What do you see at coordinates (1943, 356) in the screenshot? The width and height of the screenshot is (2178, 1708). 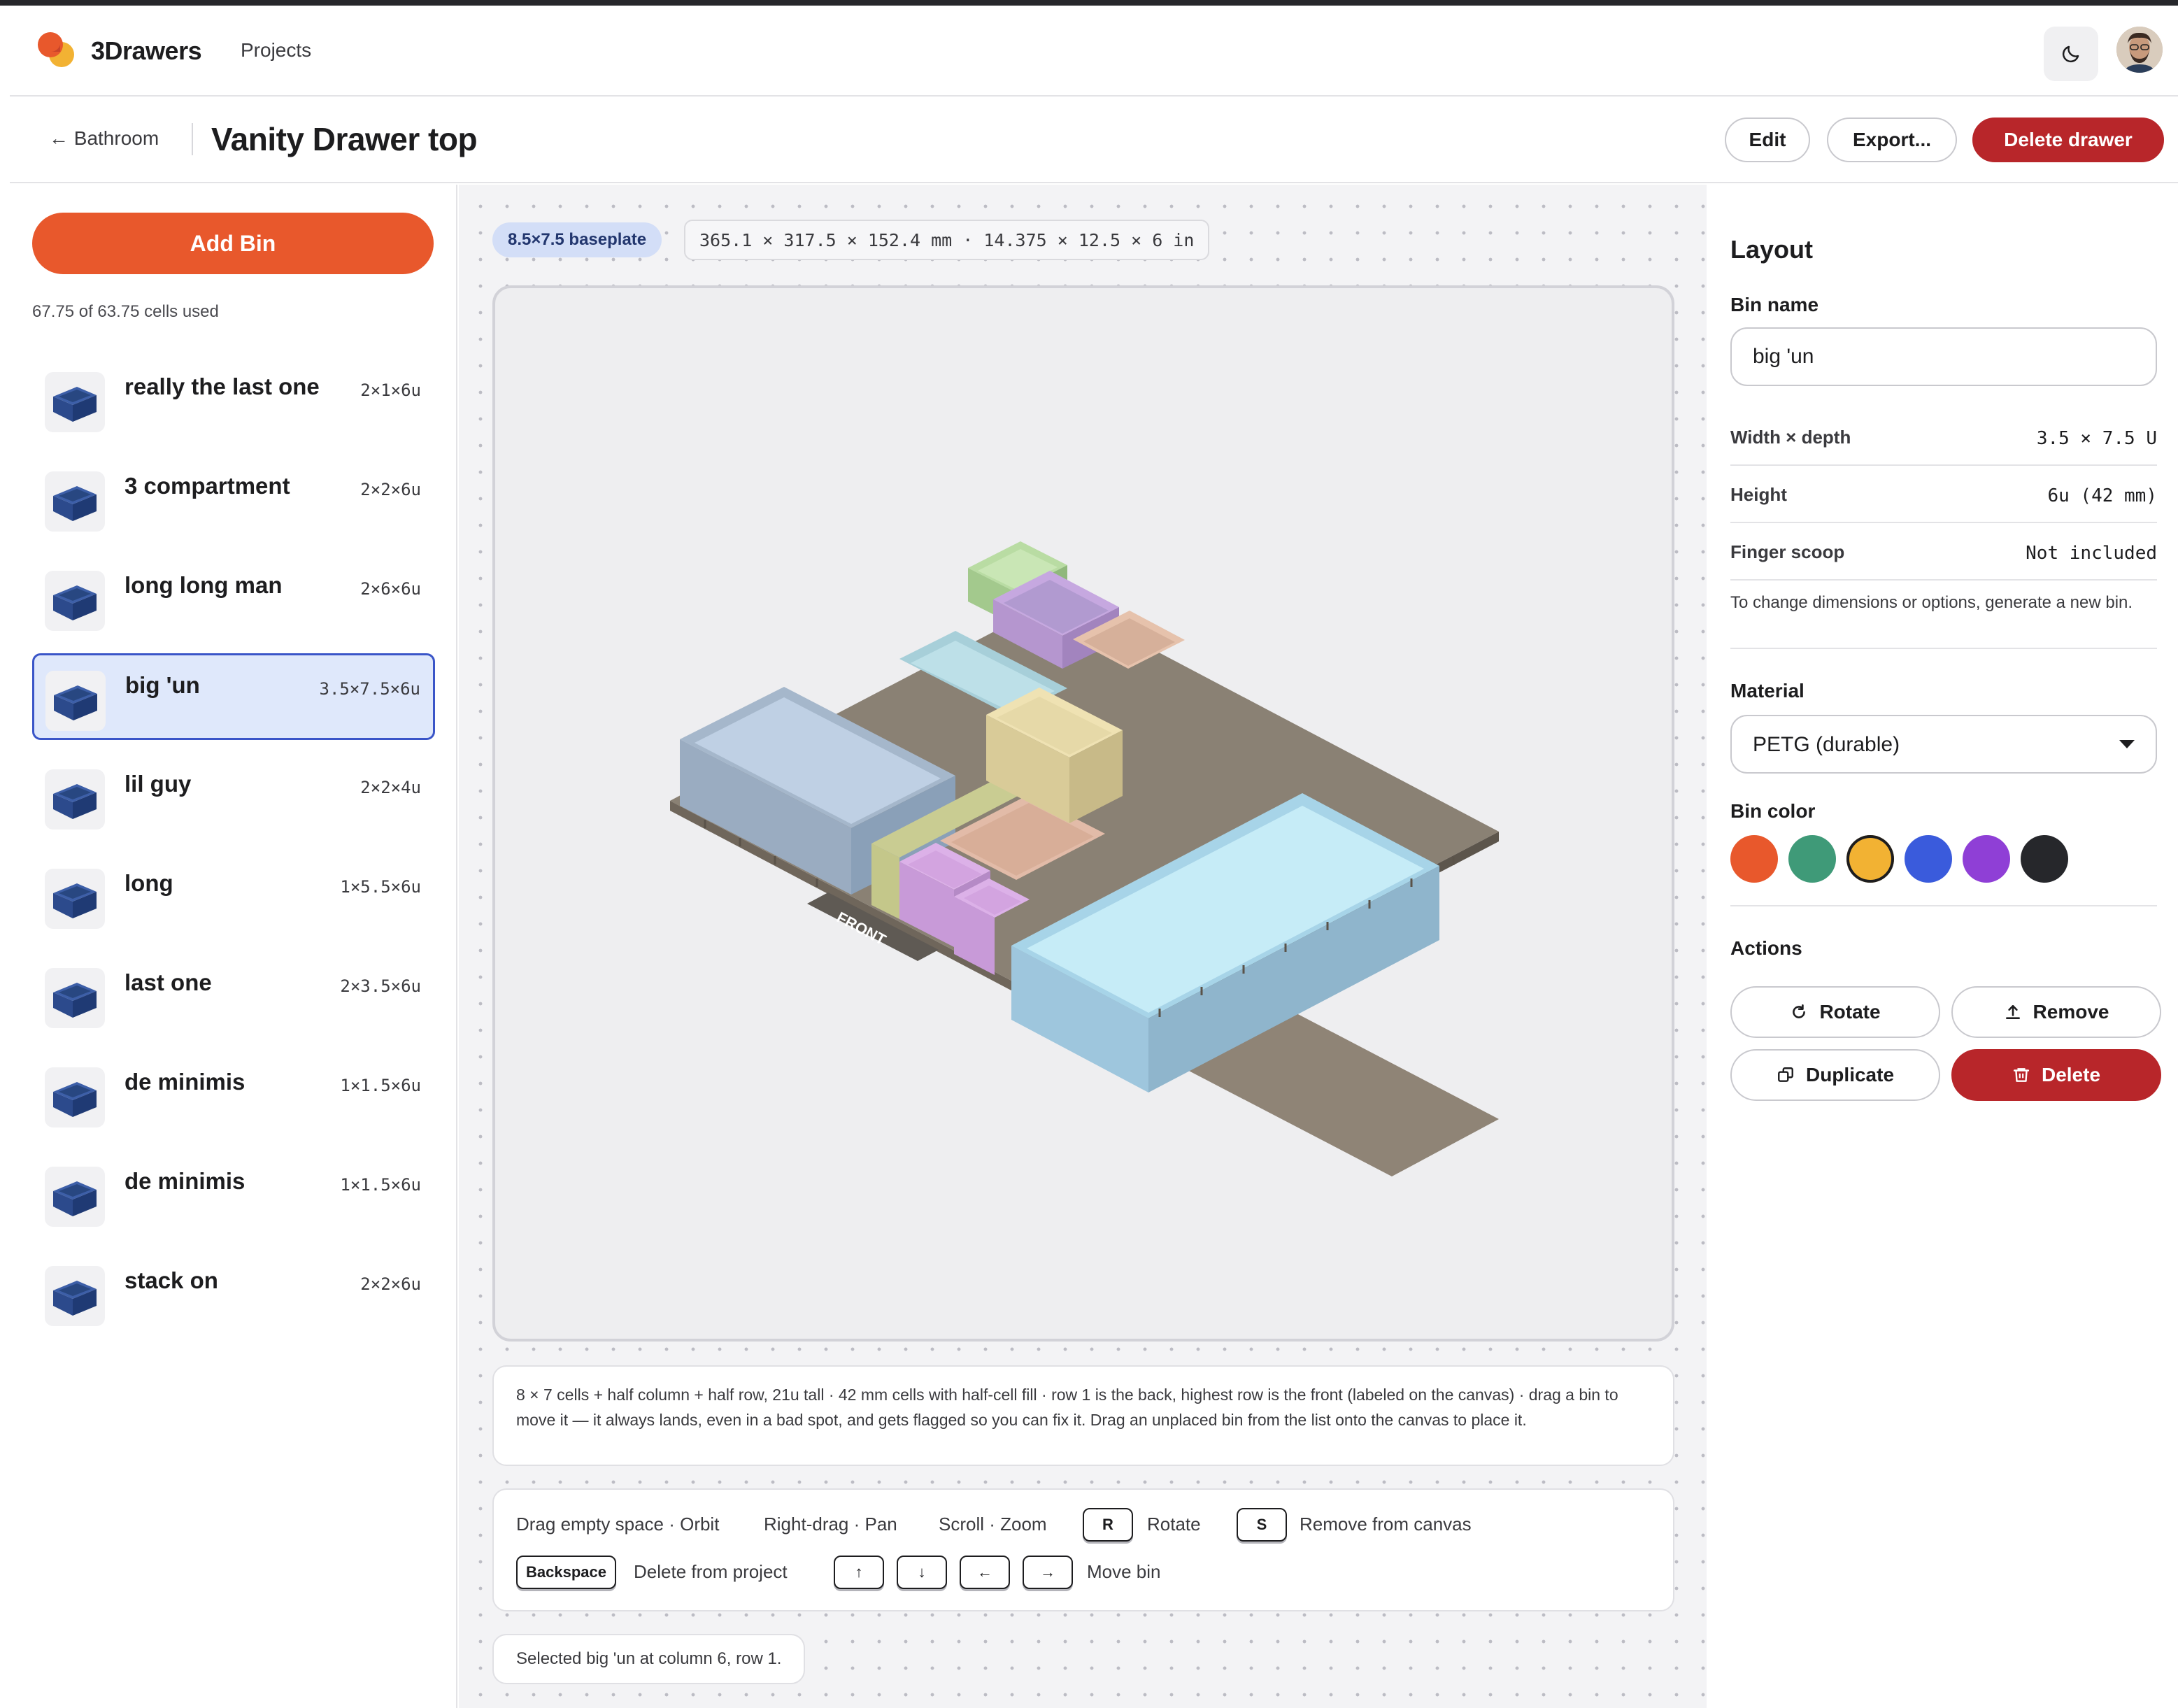 I see `bin-name-input` at bounding box center [1943, 356].